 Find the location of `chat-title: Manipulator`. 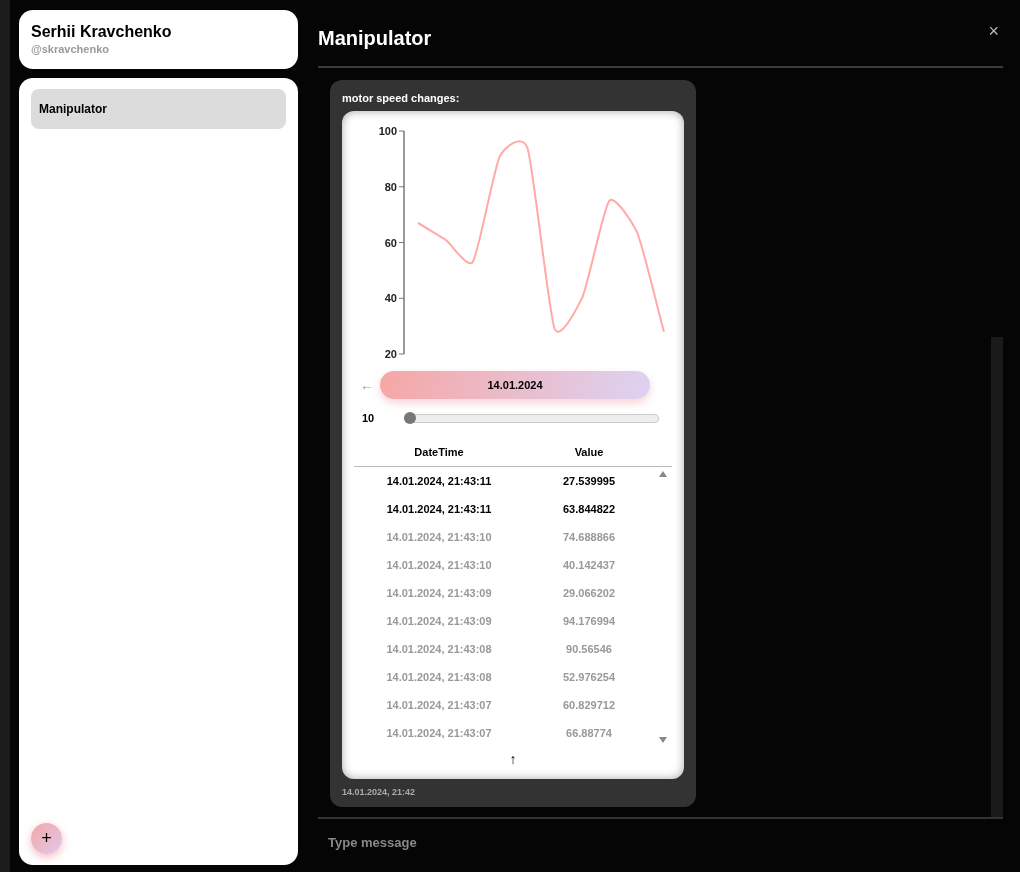

chat-title: Manipulator is located at coordinates (375, 38).